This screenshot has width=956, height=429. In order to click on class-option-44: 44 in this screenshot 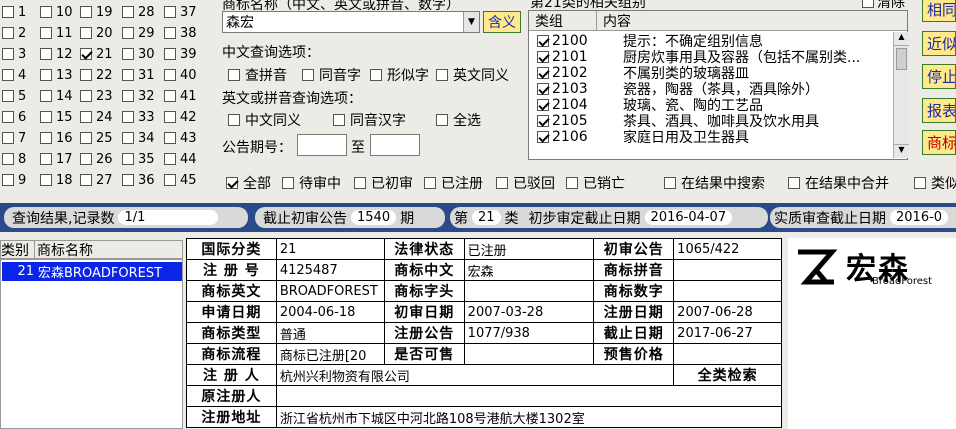, I will do `click(180, 159)`.